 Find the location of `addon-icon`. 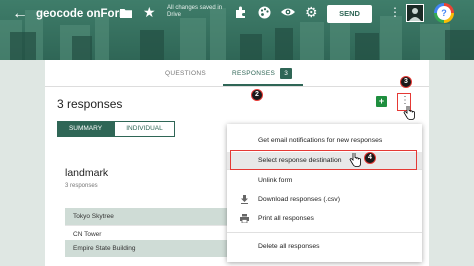

addon-icon is located at coordinates (241, 12).